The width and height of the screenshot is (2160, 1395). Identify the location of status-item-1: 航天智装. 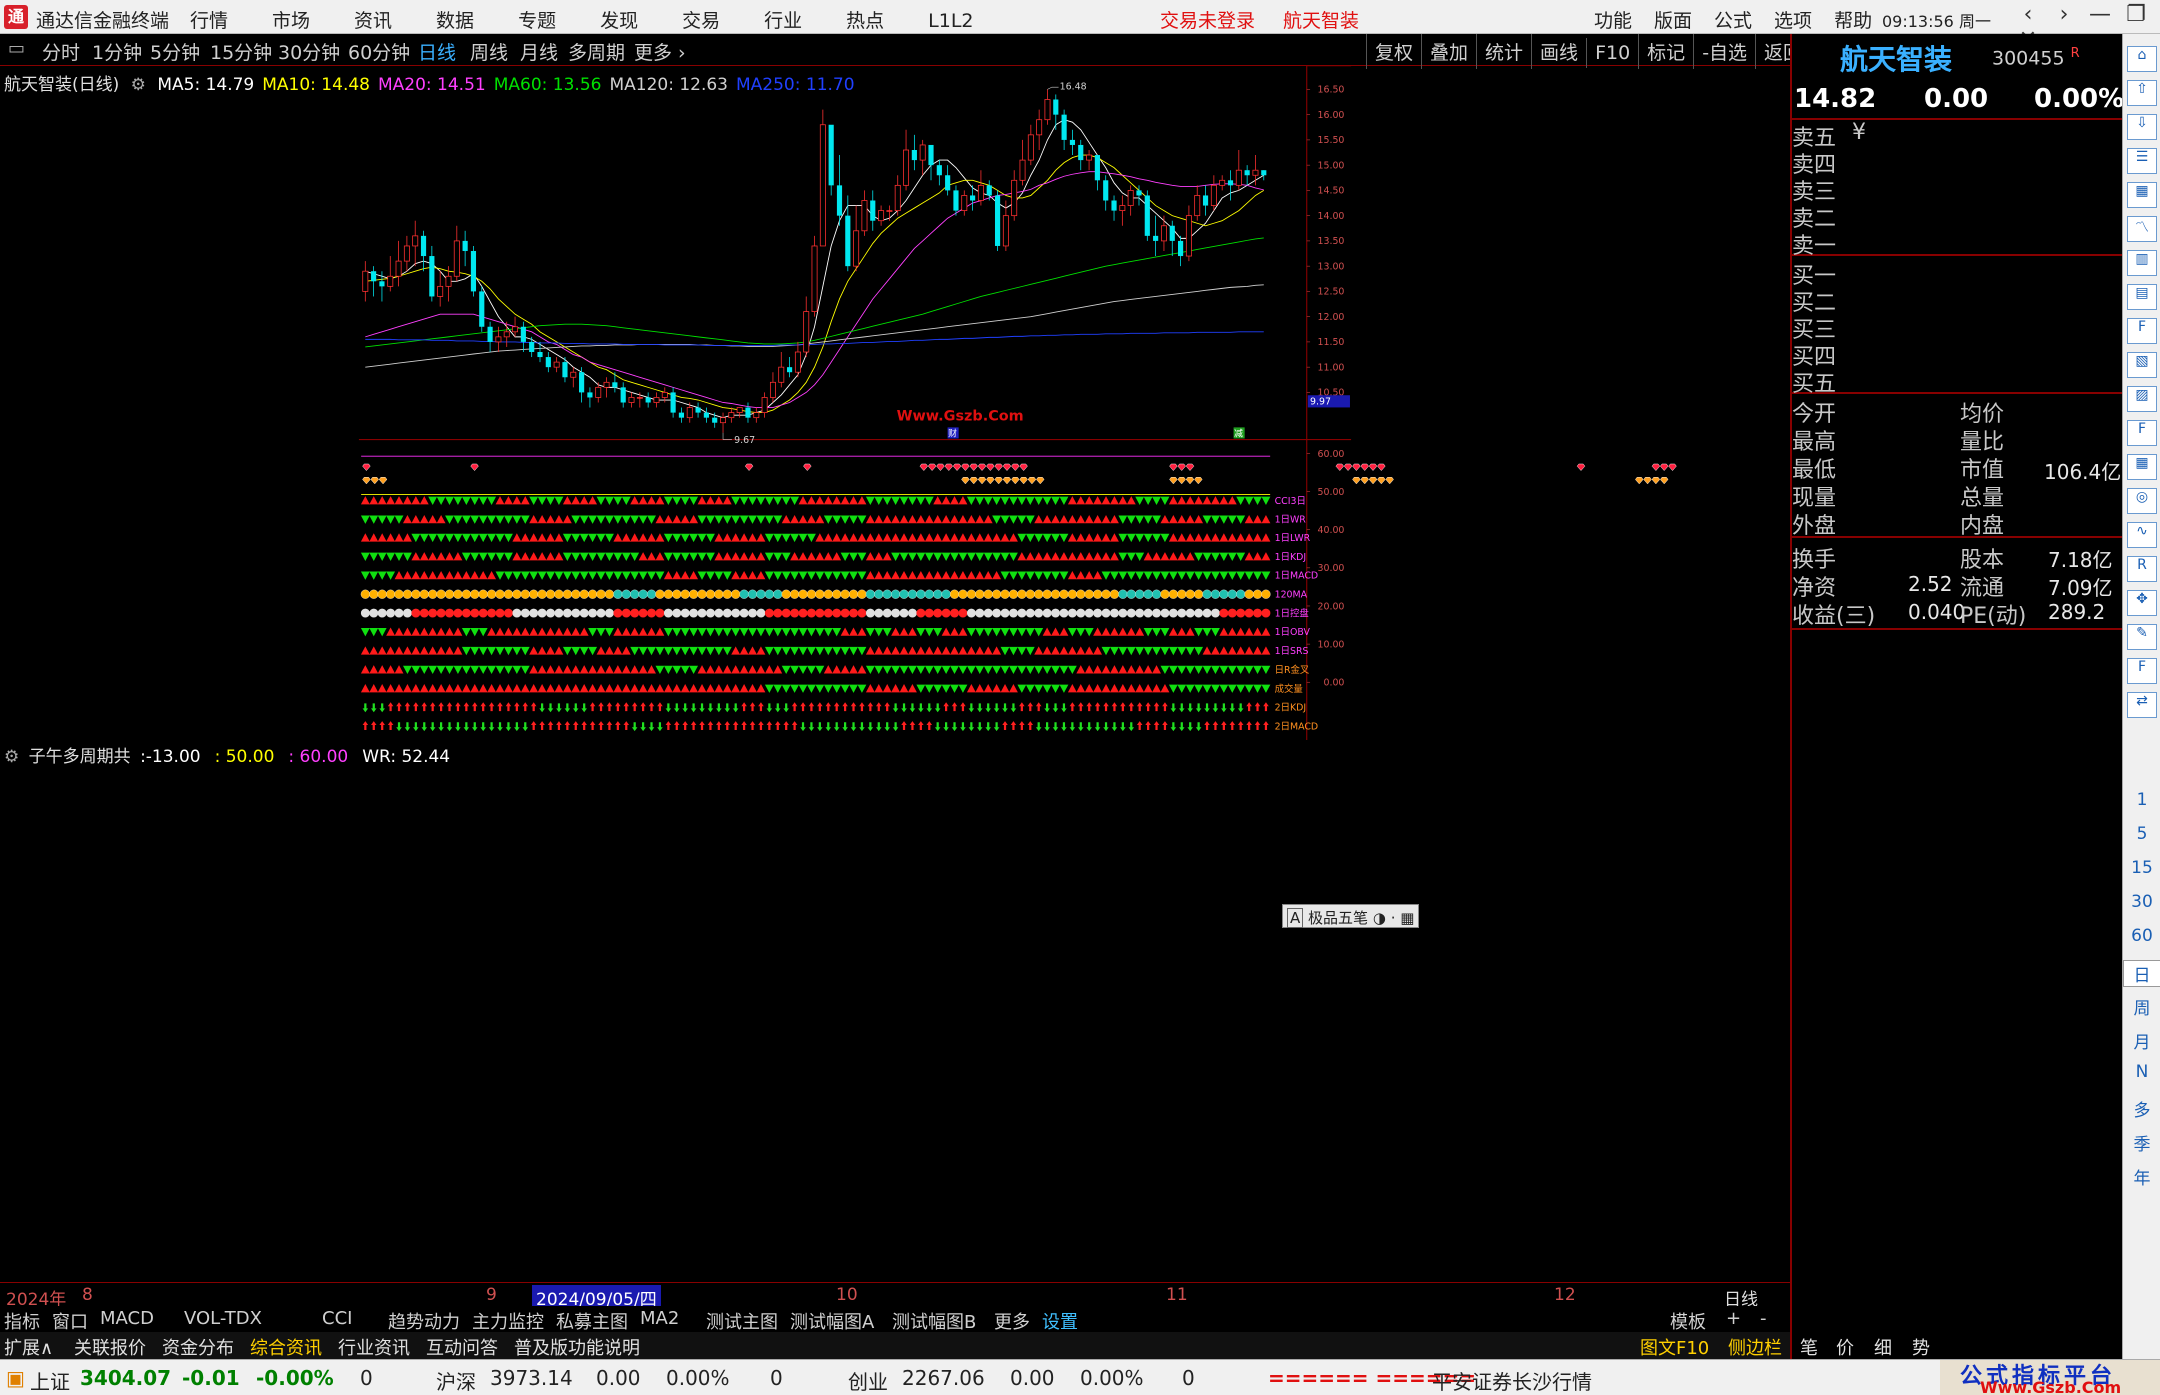
(1321, 21).